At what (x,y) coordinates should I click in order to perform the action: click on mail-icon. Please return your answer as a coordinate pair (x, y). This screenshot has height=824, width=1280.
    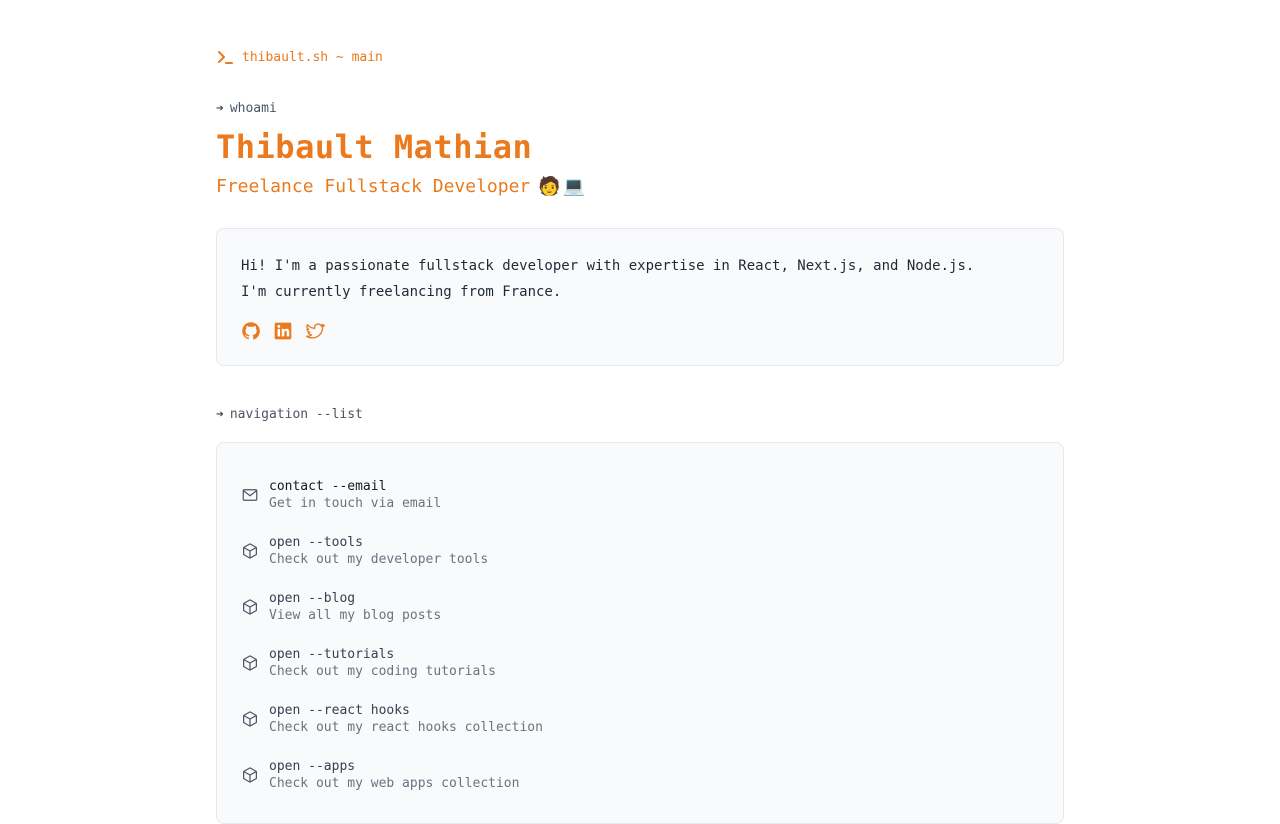
    Looking at the image, I should click on (250, 495).